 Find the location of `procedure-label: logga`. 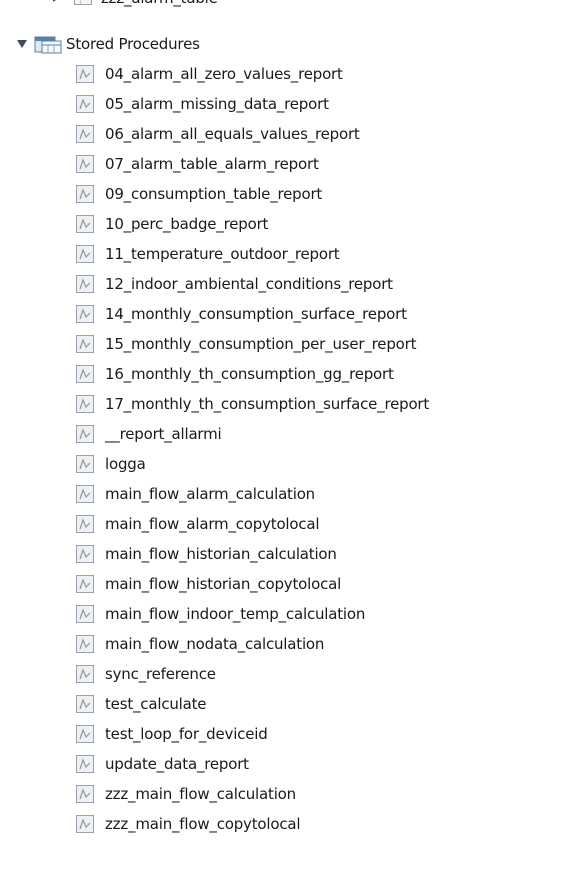

procedure-label: logga is located at coordinates (125, 464).